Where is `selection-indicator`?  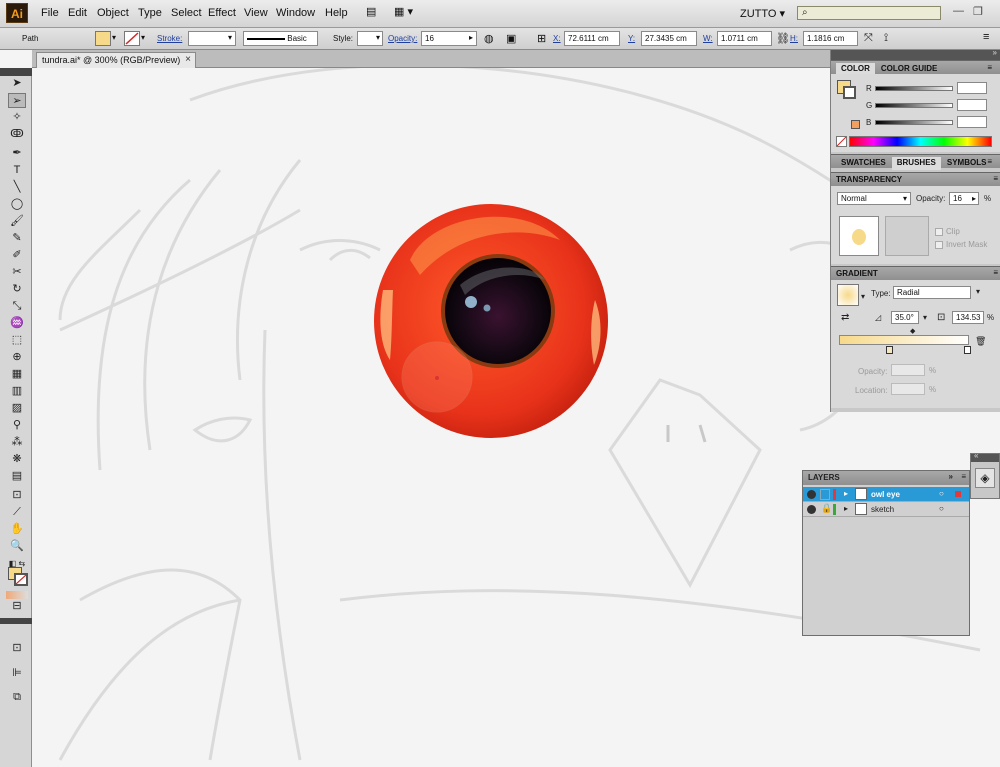
selection-indicator is located at coordinates (958, 494).